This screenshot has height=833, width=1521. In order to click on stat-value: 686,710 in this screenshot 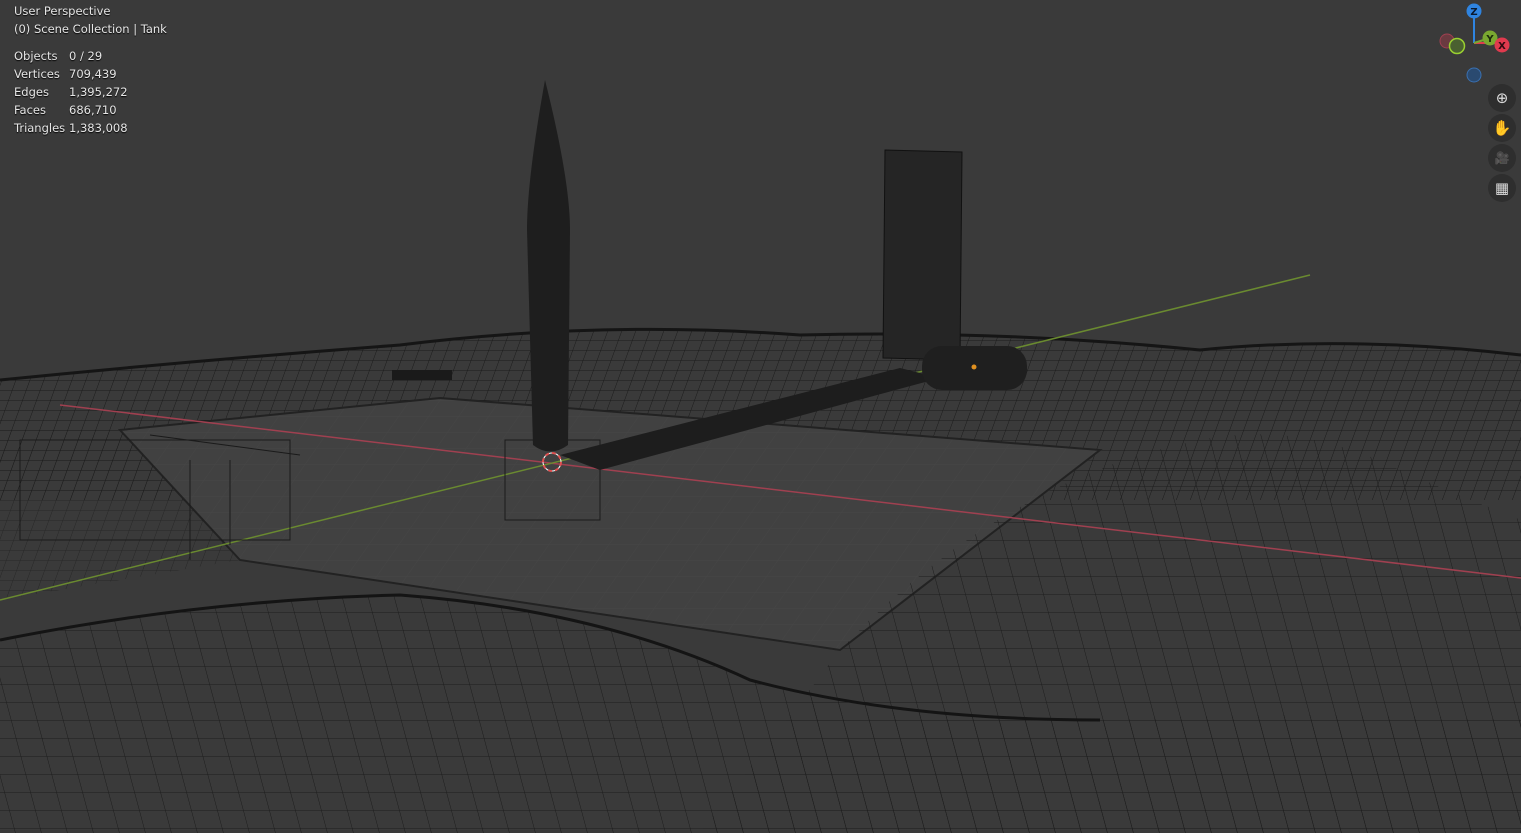, I will do `click(93, 110)`.